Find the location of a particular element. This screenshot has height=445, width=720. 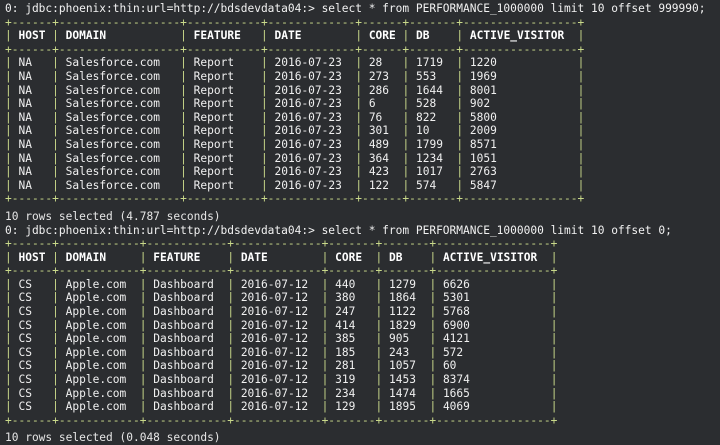

table-cell: 8374 is located at coordinates (493, 380).